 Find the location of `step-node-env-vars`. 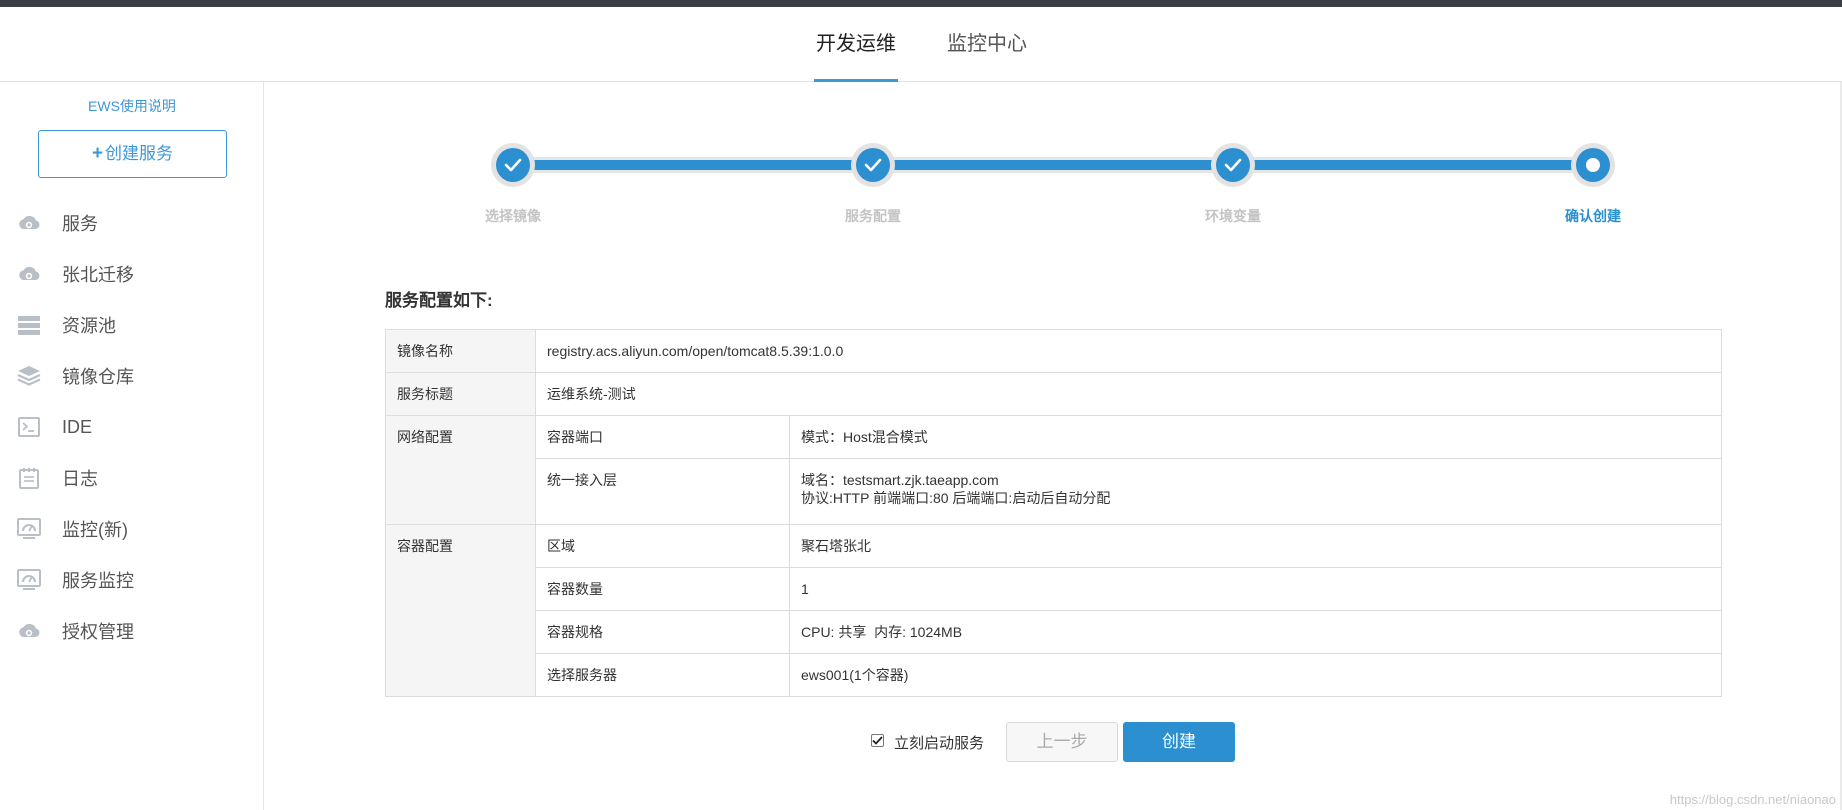

step-node-env-vars is located at coordinates (1233, 165).